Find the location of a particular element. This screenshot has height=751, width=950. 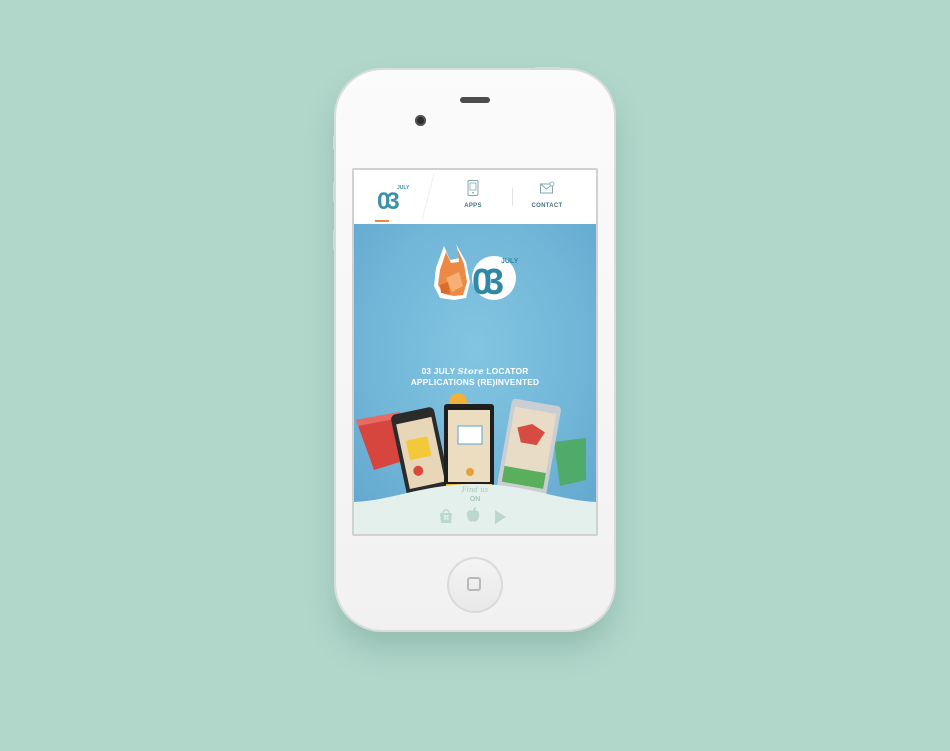

green-cup-illustration is located at coordinates (570, 462).